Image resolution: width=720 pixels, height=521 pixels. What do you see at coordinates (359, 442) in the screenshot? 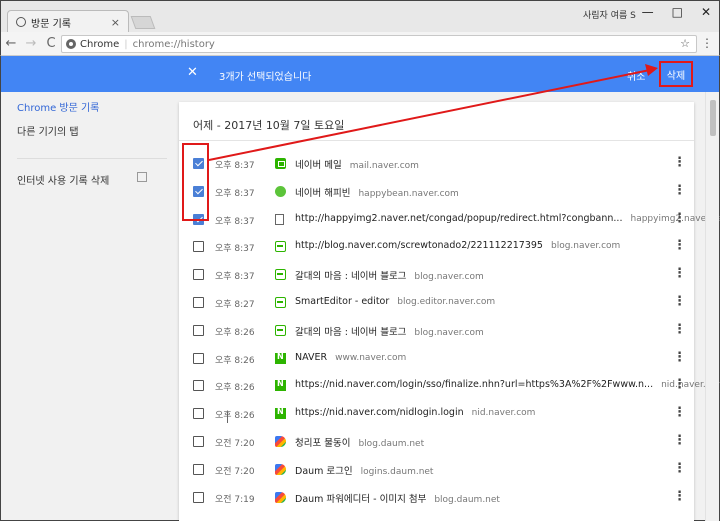
I see `entry-link: 청리포 물동이 blog.daum.net` at bounding box center [359, 442].